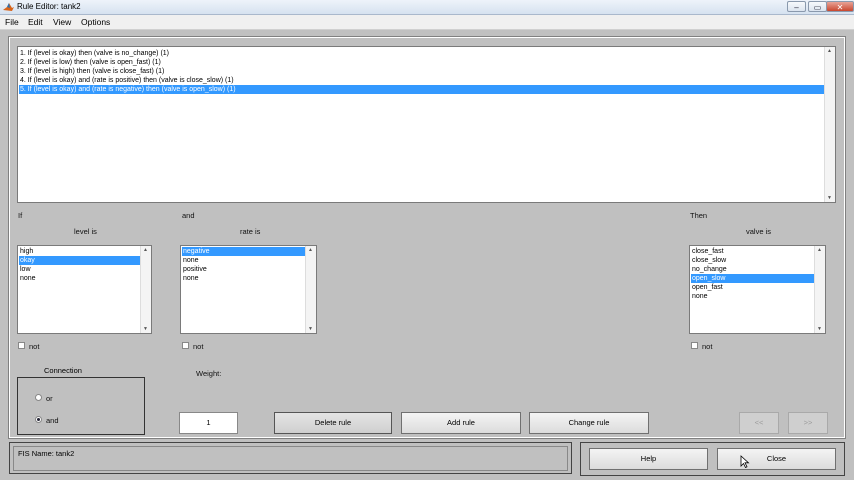 Image resolution: width=854 pixels, height=480 pixels. Describe the element at coordinates (20, 215) in the screenshot. I see `if-label: If` at that location.